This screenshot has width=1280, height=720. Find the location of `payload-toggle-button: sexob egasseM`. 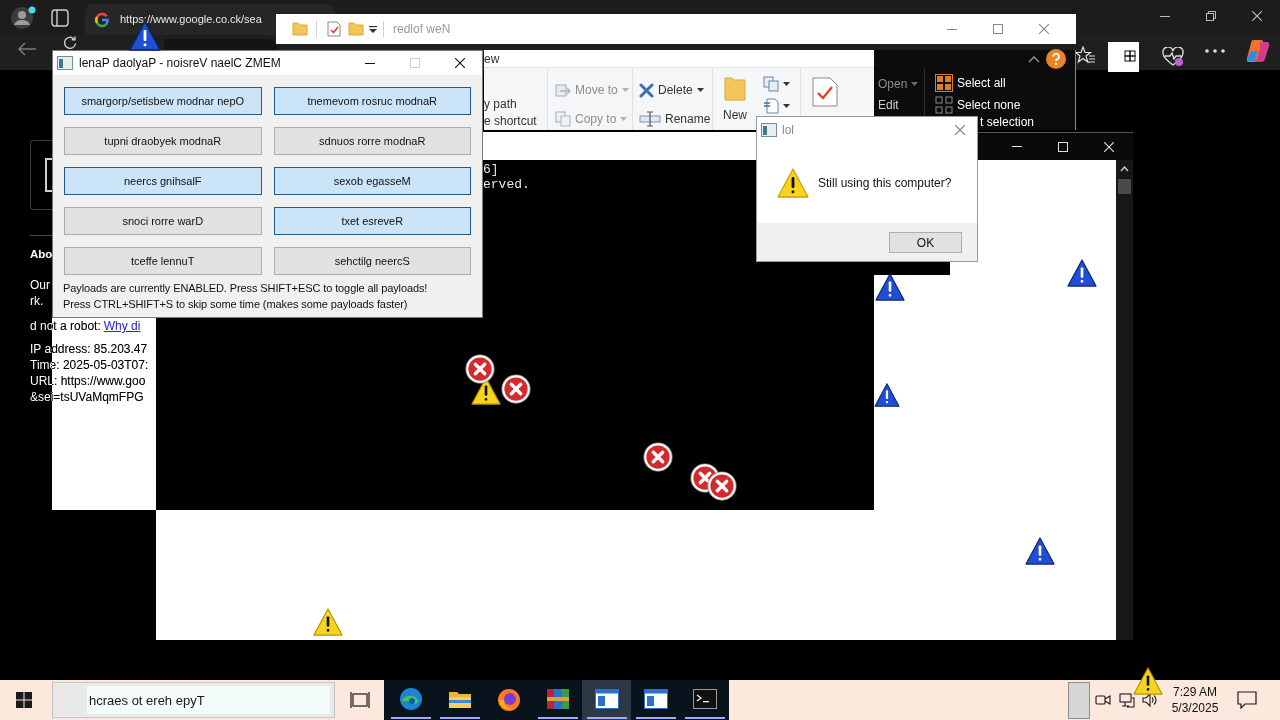

payload-toggle-button: sexob egasseM is located at coordinates (372, 181).